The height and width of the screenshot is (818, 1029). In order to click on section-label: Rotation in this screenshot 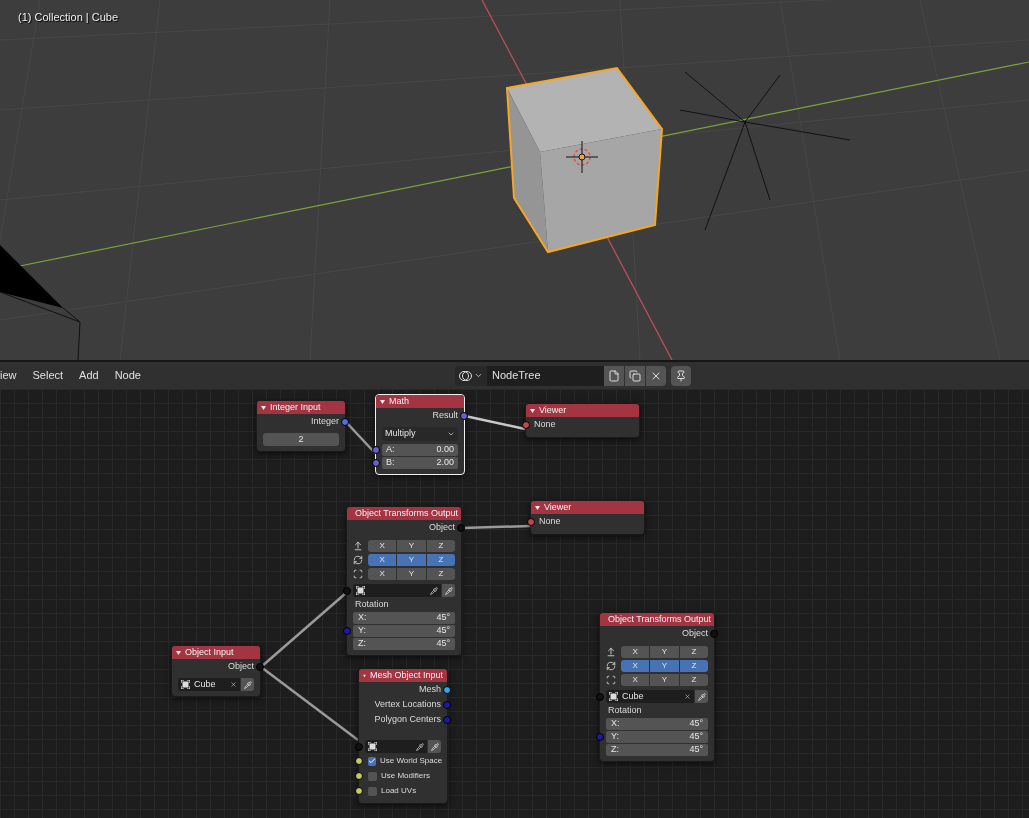, I will do `click(625, 710)`.